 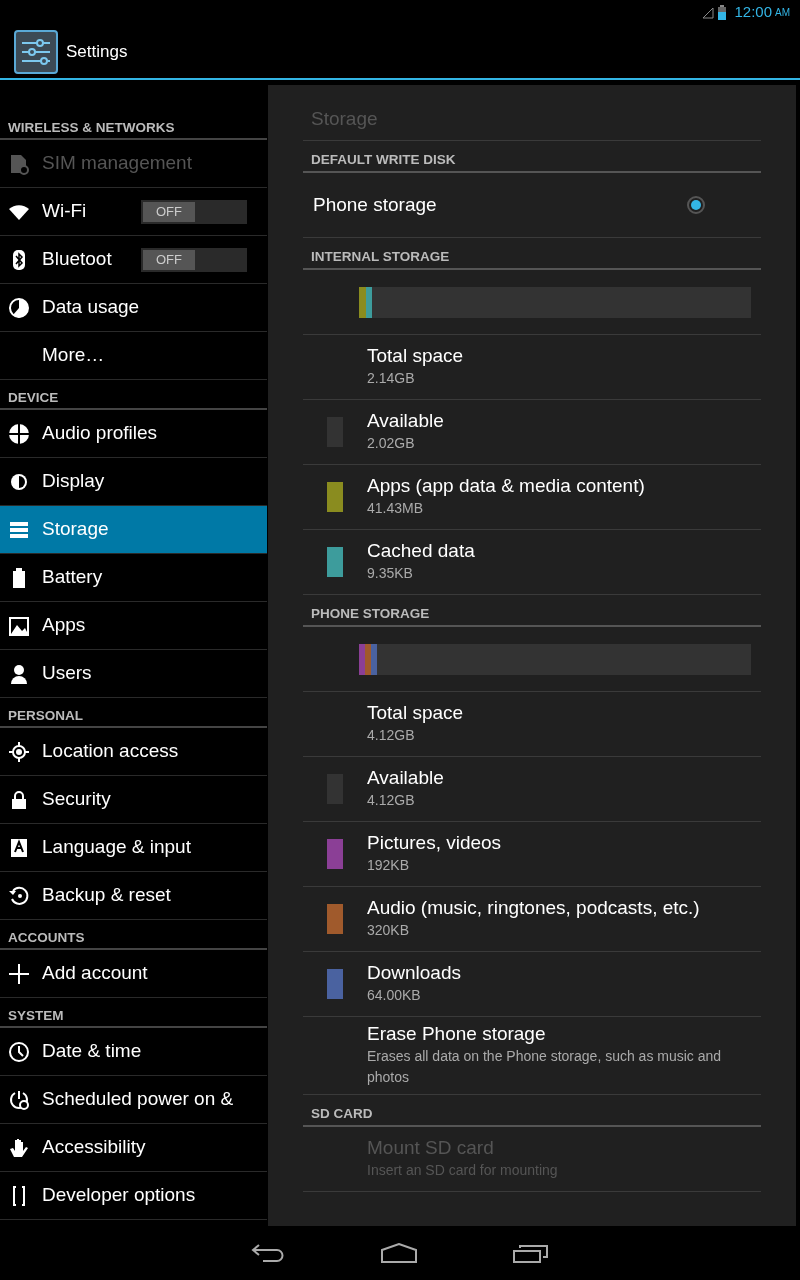 What do you see at coordinates (19, 1147) in the screenshot?
I see `hand-icon` at bounding box center [19, 1147].